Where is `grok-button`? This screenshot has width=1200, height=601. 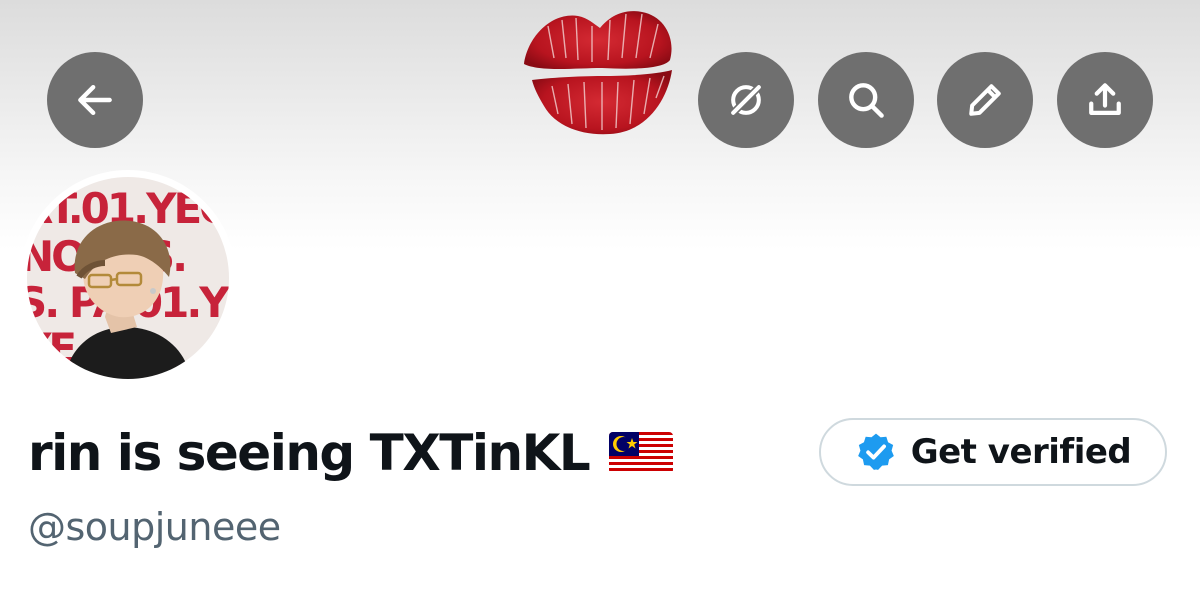
grok-button is located at coordinates (746, 100).